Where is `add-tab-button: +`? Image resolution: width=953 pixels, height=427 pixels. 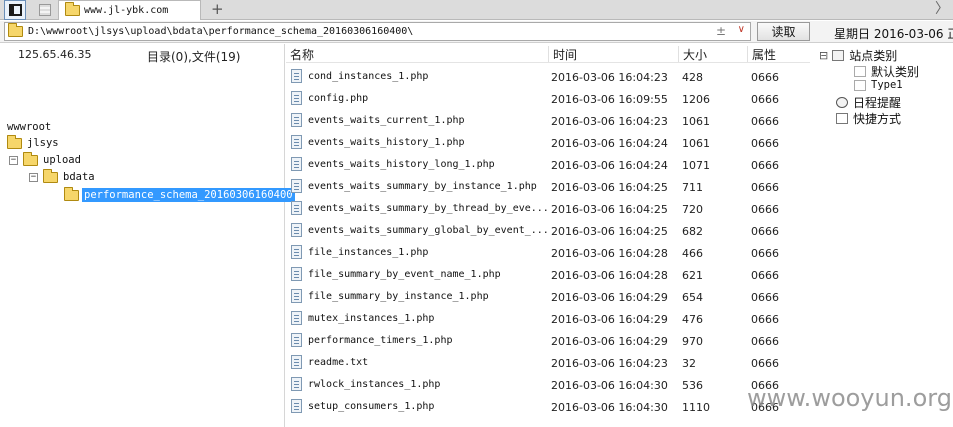
add-tab-button: + is located at coordinates (217, 9).